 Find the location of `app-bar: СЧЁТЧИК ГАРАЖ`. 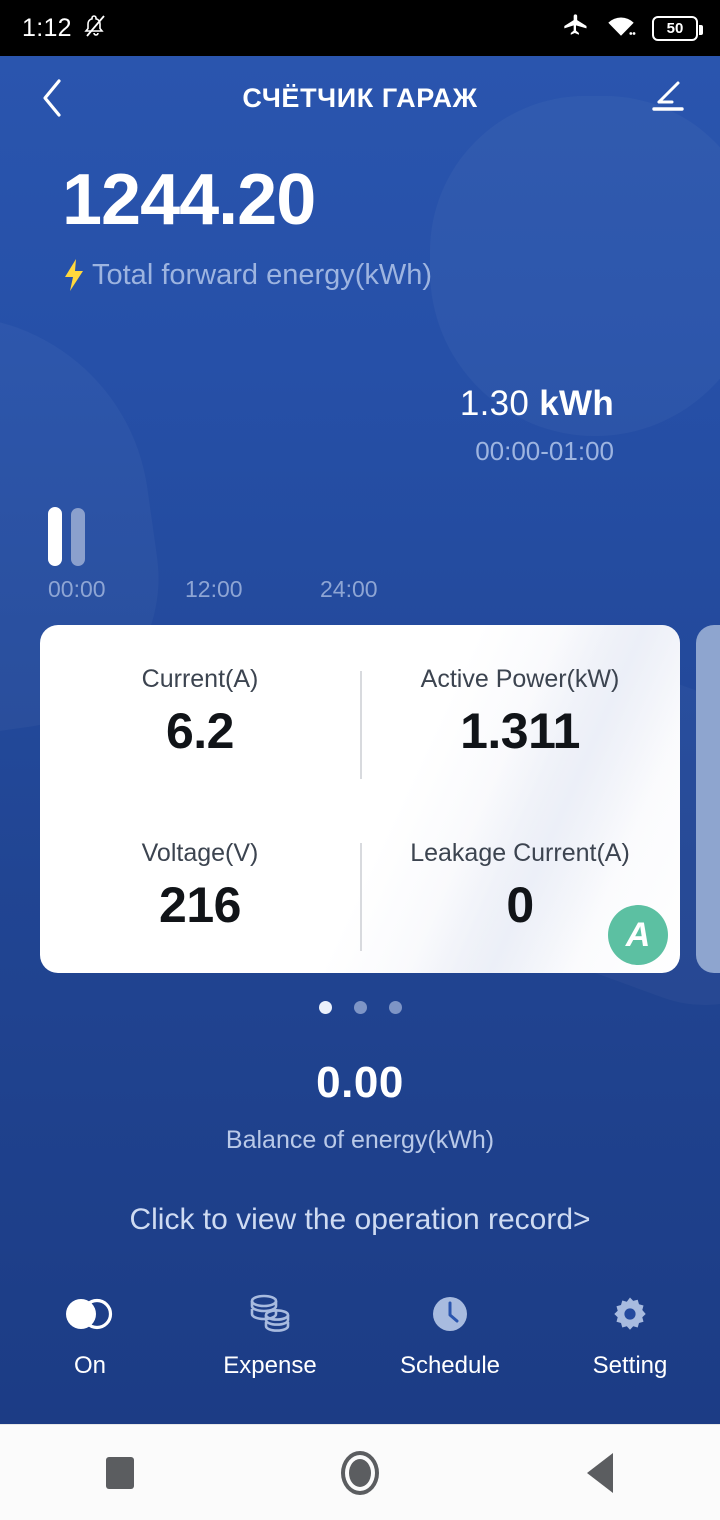

app-bar: СЧЁТЧИК ГАРАЖ is located at coordinates (360, 98).